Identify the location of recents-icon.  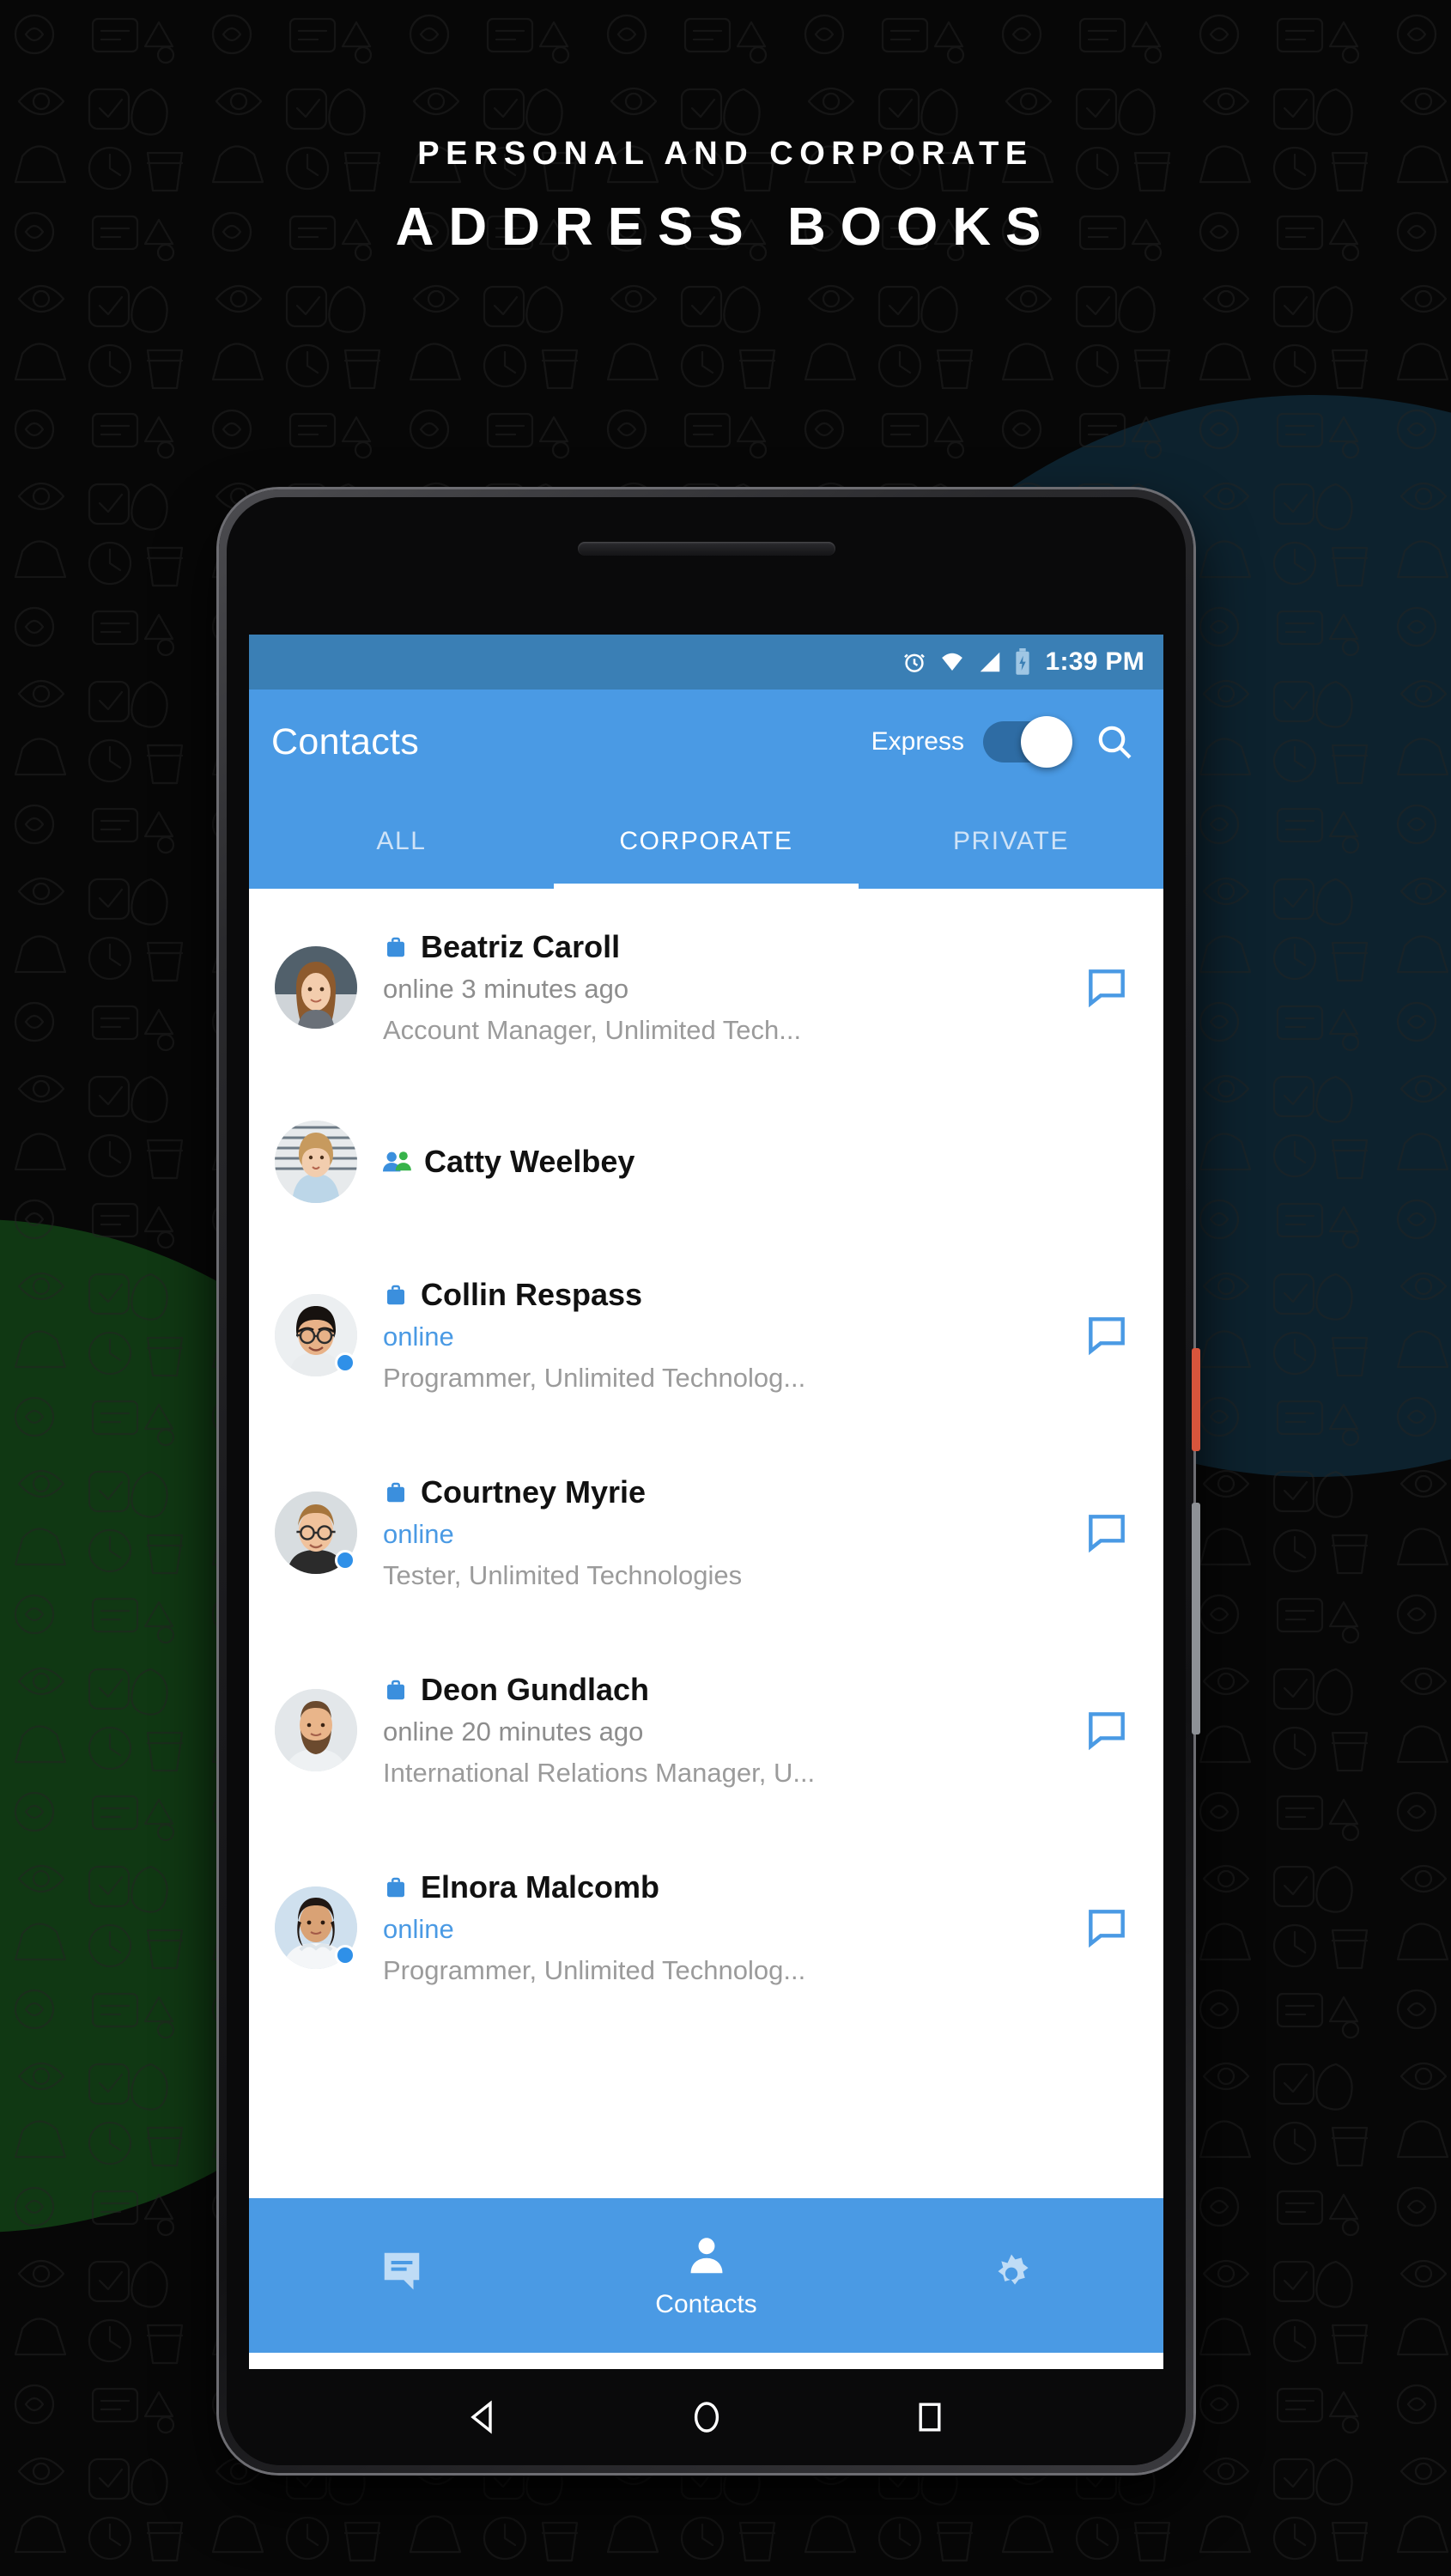
(930, 2417).